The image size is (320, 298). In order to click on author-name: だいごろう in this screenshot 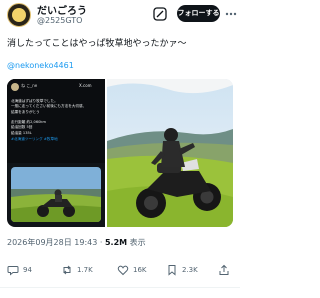, I will do `click(62, 9)`.